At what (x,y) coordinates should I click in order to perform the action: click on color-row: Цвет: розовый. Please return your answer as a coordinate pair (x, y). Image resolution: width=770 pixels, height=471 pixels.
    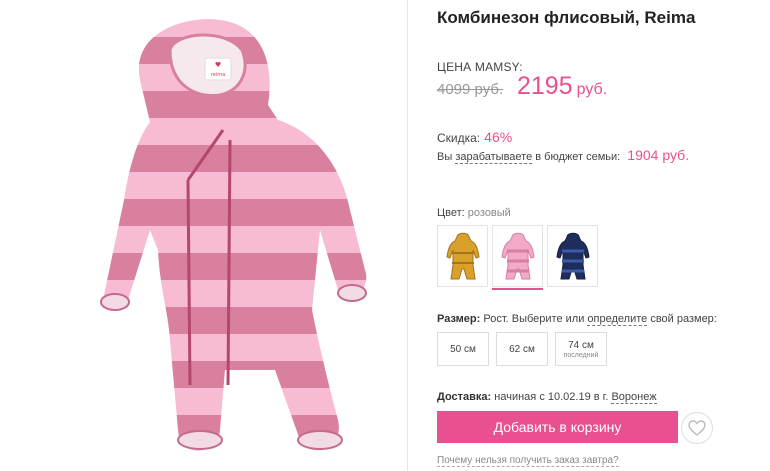
    Looking at the image, I should click on (474, 213).